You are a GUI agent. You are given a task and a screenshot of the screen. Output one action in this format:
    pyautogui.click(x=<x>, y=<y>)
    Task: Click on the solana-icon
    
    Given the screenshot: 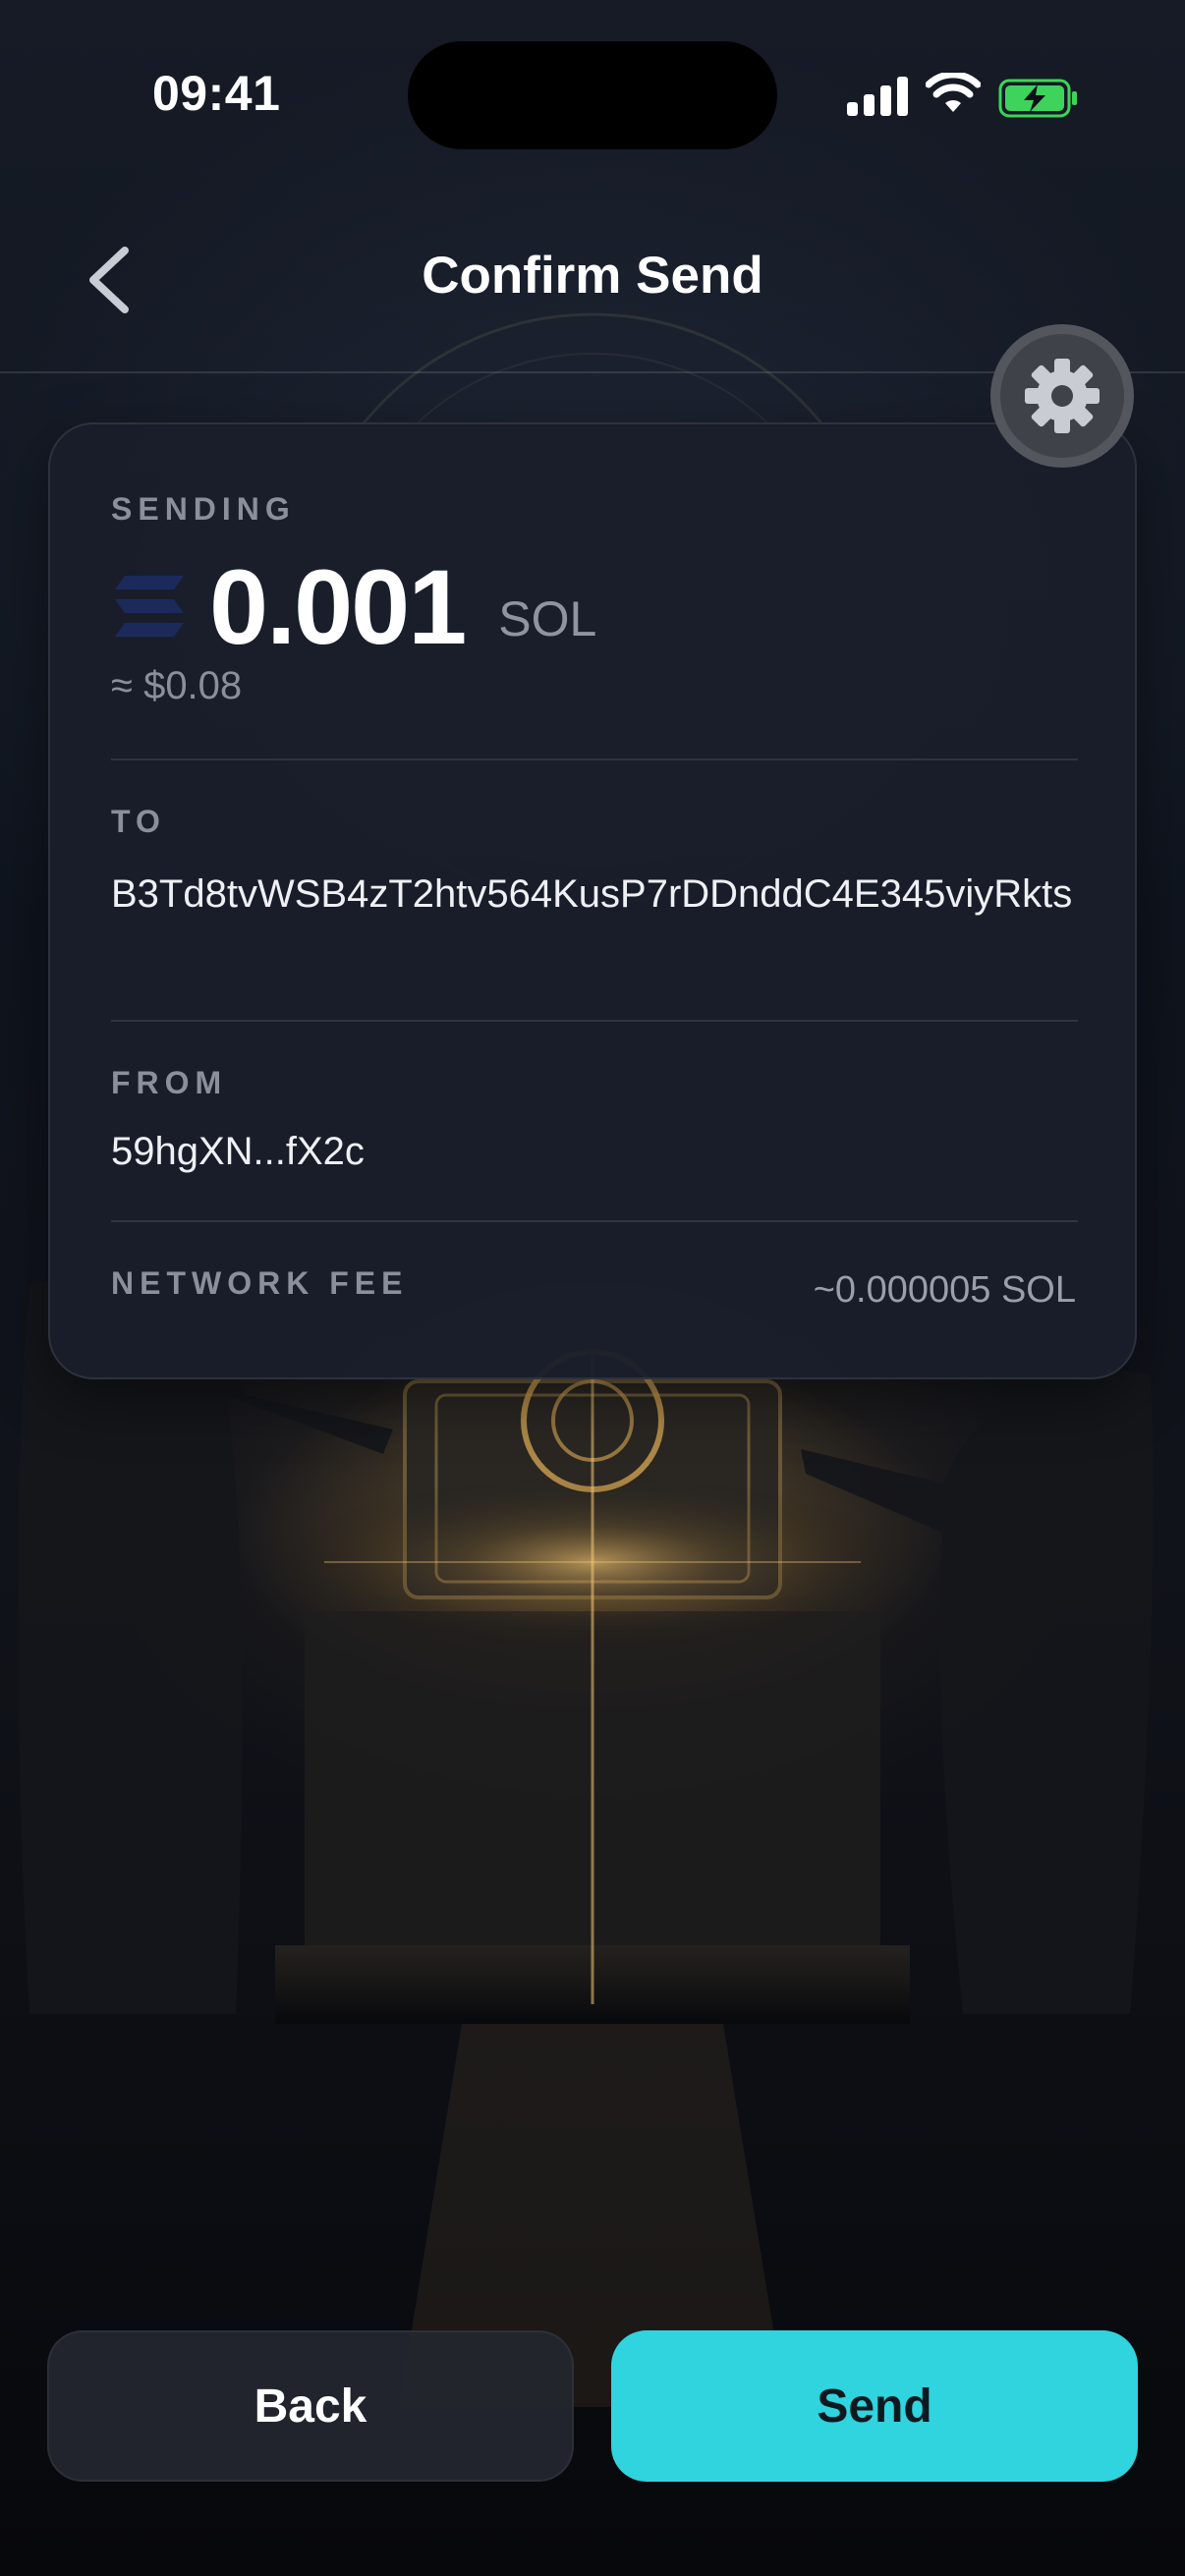 What is the action you would take?
    pyautogui.click(x=150, y=606)
    